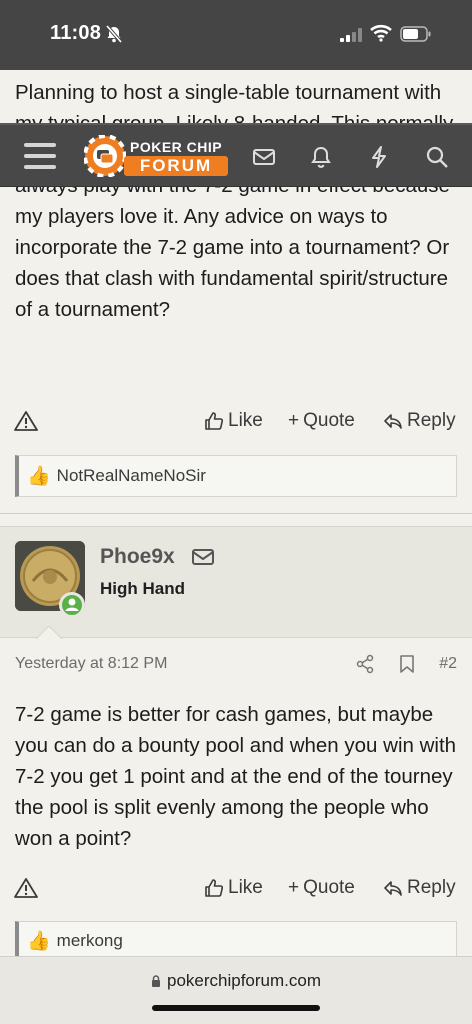  Describe the element at coordinates (381, 33) in the screenshot. I see `wifi-icon` at that location.